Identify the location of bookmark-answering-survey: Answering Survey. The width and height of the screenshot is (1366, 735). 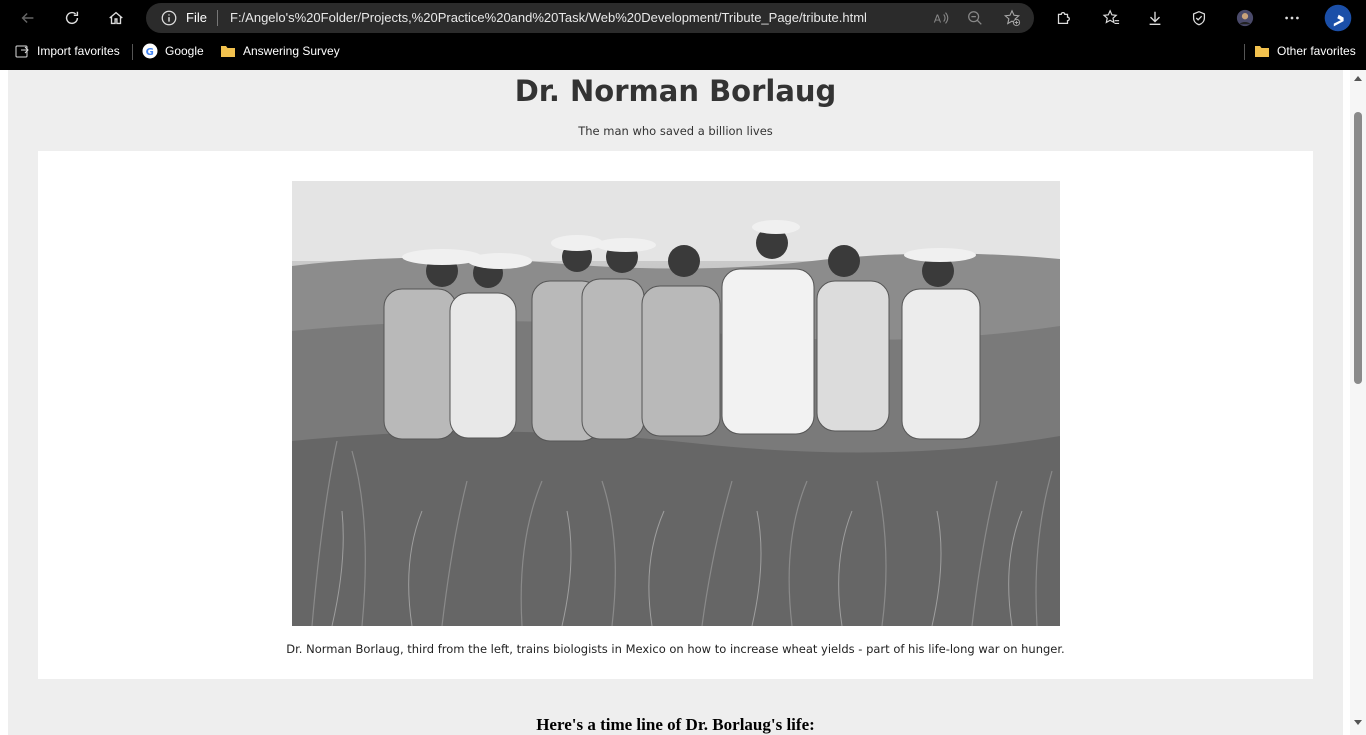
(280, 51).